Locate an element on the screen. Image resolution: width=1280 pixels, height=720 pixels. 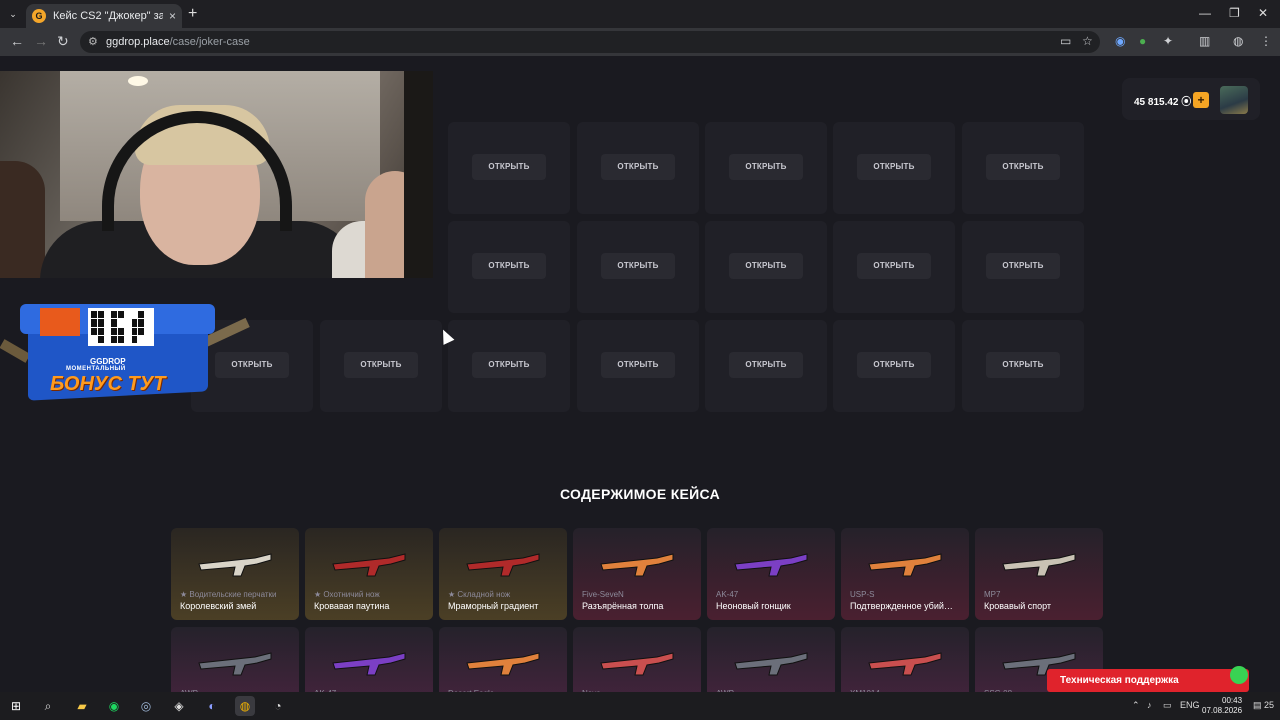
back-icon: ← is located at coordinates (17, 41).